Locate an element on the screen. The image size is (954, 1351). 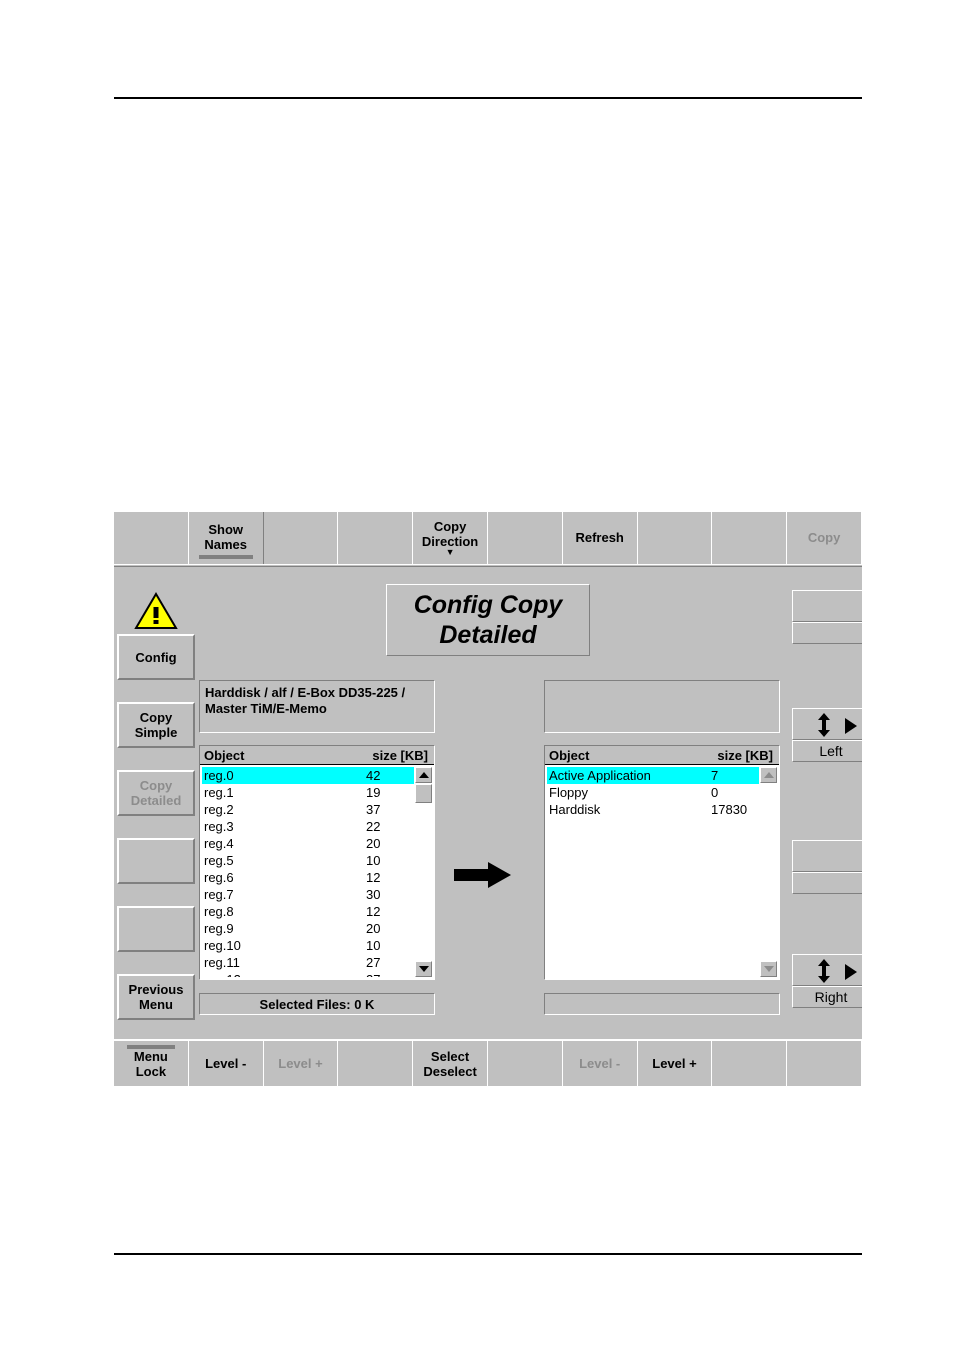
list-item: reg.5 10 is located at coordinates (308, 860).